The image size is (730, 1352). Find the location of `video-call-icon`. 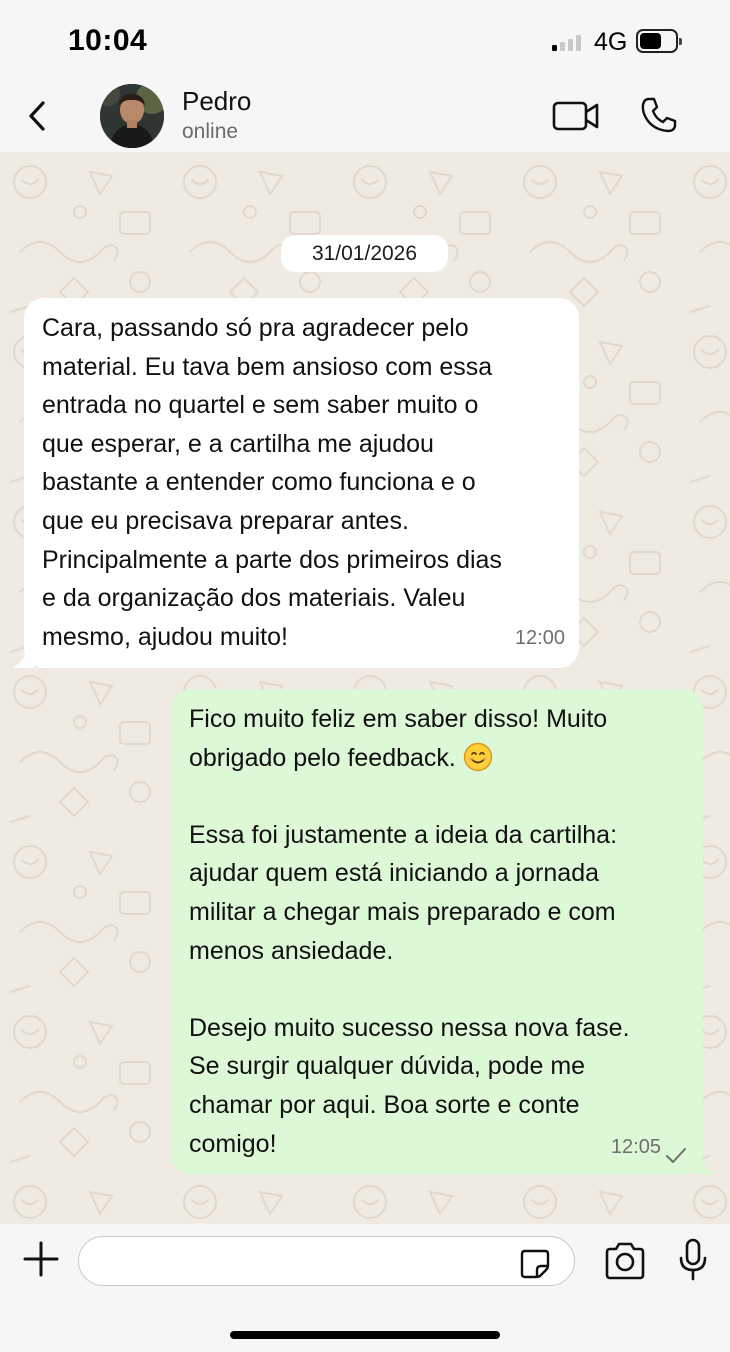

video-call-icon is located at coordinates (576, 116).